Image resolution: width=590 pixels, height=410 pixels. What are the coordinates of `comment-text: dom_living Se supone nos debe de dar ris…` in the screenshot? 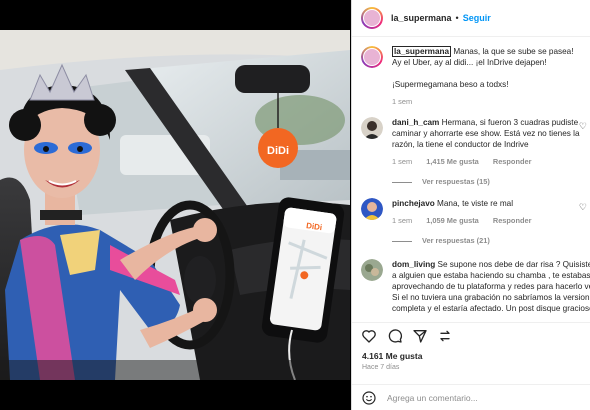 It's located at (491, 286).